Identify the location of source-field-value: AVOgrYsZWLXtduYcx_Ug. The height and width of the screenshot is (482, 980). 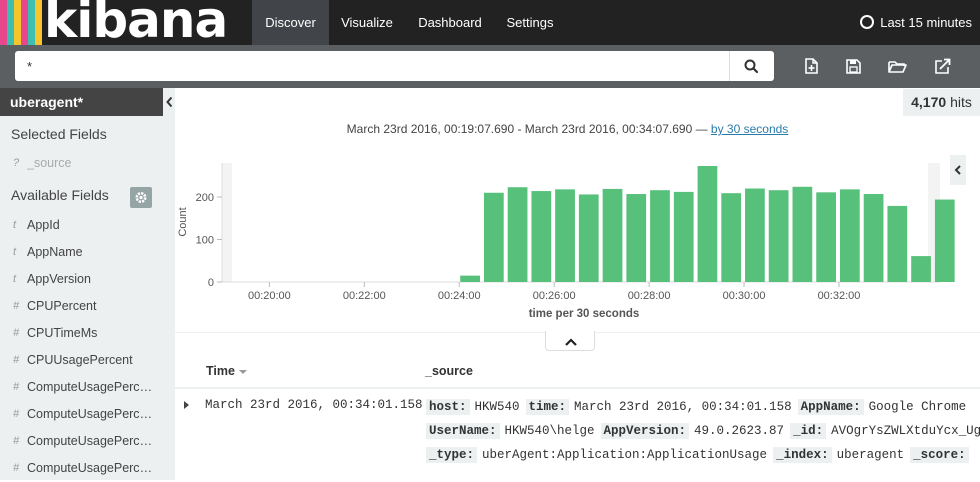
(905, 431).